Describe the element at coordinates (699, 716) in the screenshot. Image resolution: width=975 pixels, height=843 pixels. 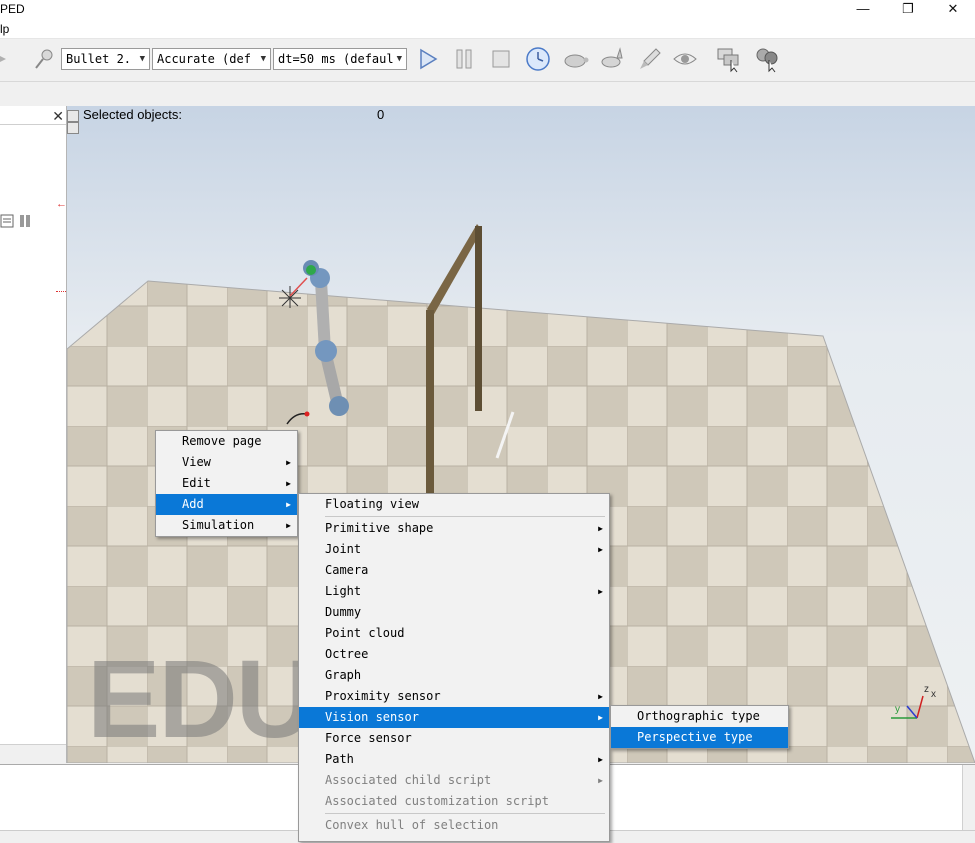
I see `menu-item-orthographic-type: Orthographic type` at that location.